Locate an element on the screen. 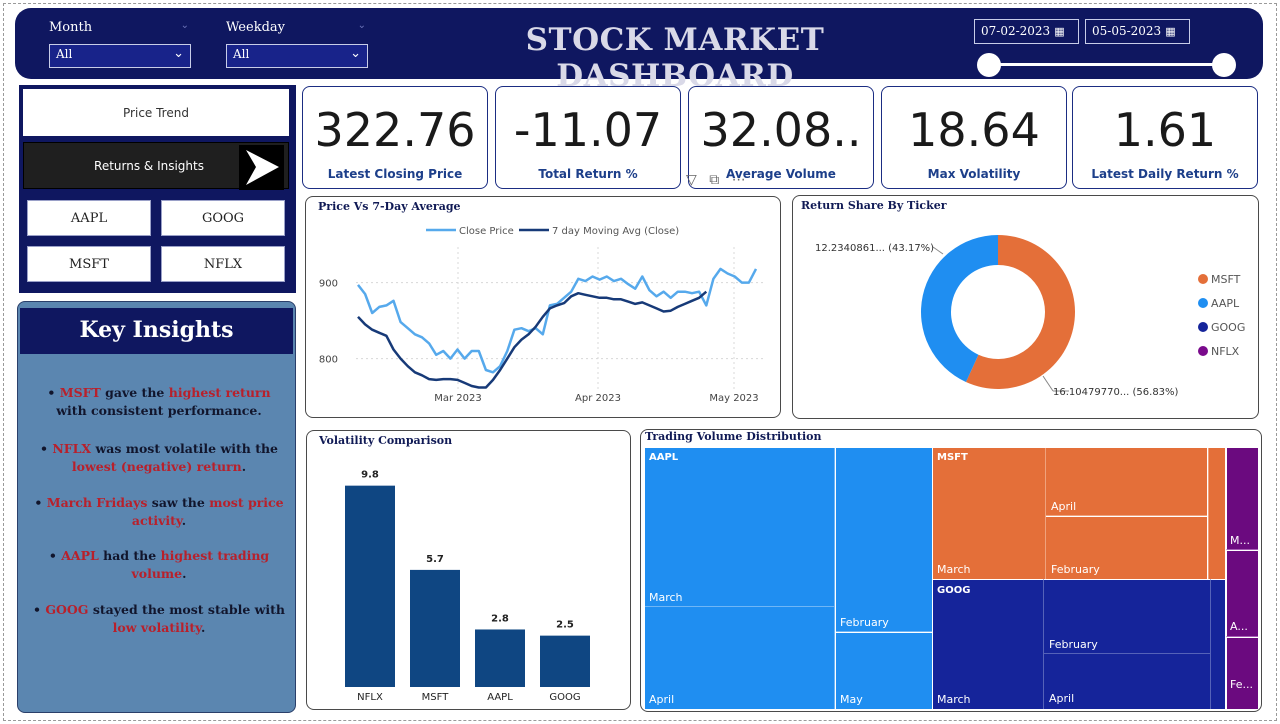 The width and height of the screenshot is (1280, 724). ticker-button-goog: GOOG is located at coordinates (223, 218).